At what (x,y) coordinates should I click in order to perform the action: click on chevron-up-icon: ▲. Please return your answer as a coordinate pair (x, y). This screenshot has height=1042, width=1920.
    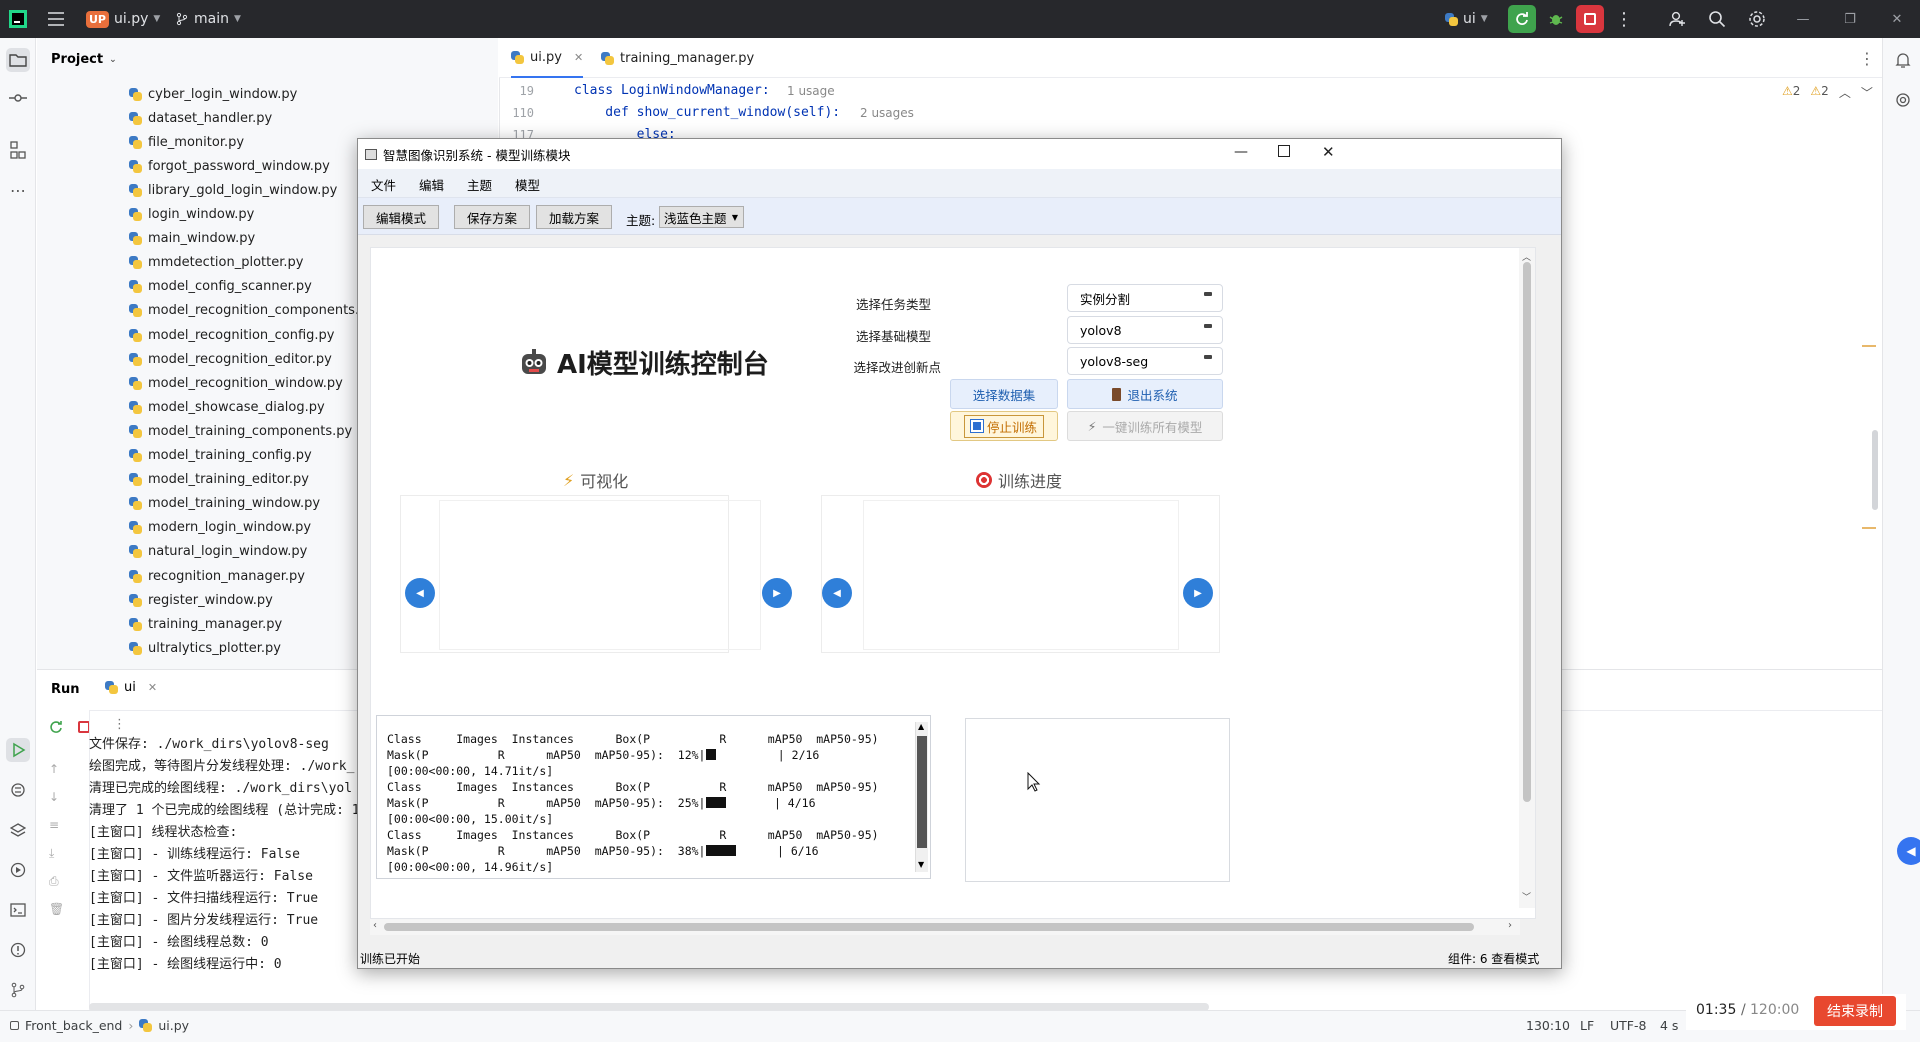
    Looking at the image, I should click on (921, 726).